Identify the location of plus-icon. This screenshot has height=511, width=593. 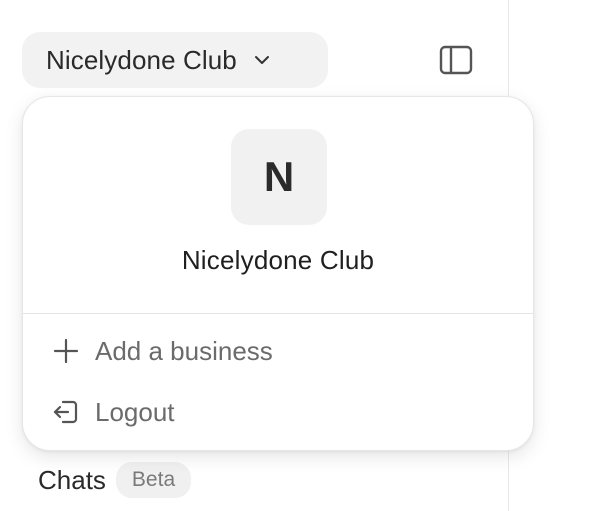
(66, 351).